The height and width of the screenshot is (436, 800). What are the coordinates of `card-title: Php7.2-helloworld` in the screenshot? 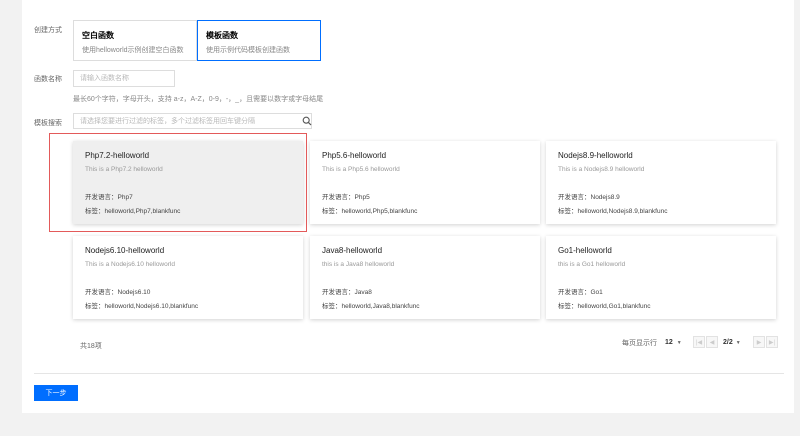 It's located at (117, 155).